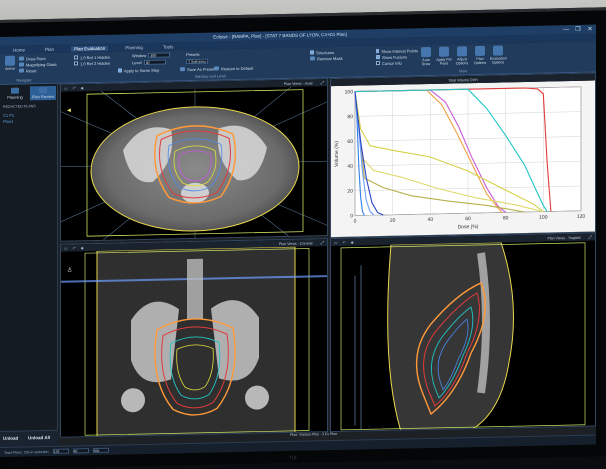 The height and width of the screenshot is (469, 606). What do you see at coordinates (578, 29) in the screenshot?
I see `maximize-button: ❐` at bounding box center [578, 29].